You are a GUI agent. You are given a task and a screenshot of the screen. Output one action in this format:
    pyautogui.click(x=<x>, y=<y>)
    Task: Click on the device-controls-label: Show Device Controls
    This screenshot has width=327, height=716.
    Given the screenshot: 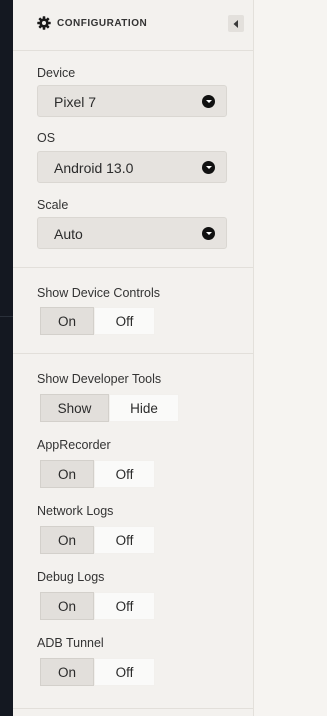 What is the action you would take?
    pyautogui.click(x=98, y=293)
    